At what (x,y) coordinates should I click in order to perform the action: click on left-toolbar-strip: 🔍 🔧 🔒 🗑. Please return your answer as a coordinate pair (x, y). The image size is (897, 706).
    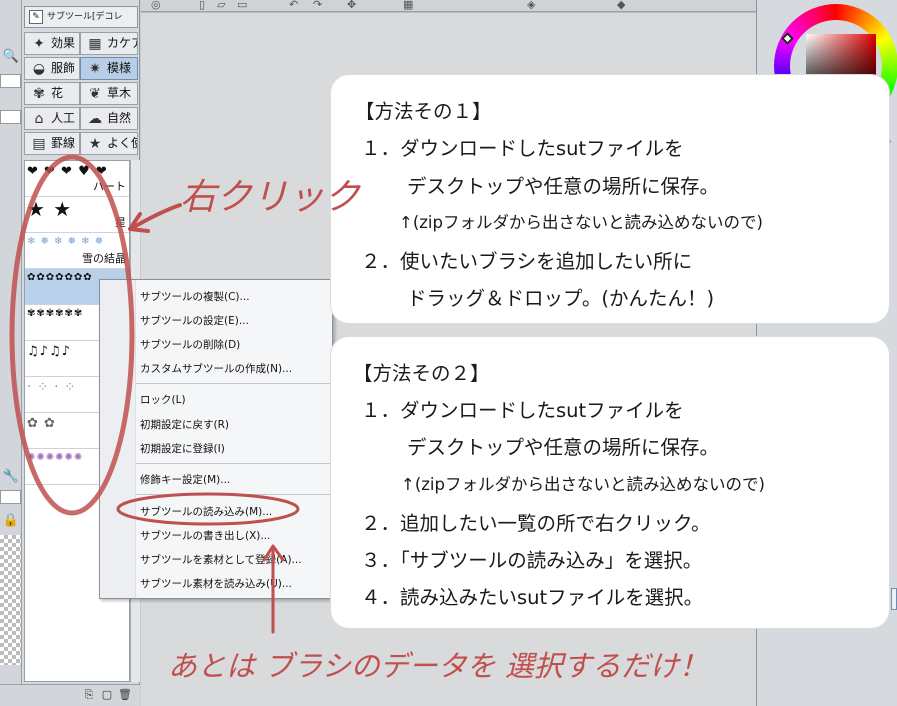
    Looking at the image, I should click on (11, 353).